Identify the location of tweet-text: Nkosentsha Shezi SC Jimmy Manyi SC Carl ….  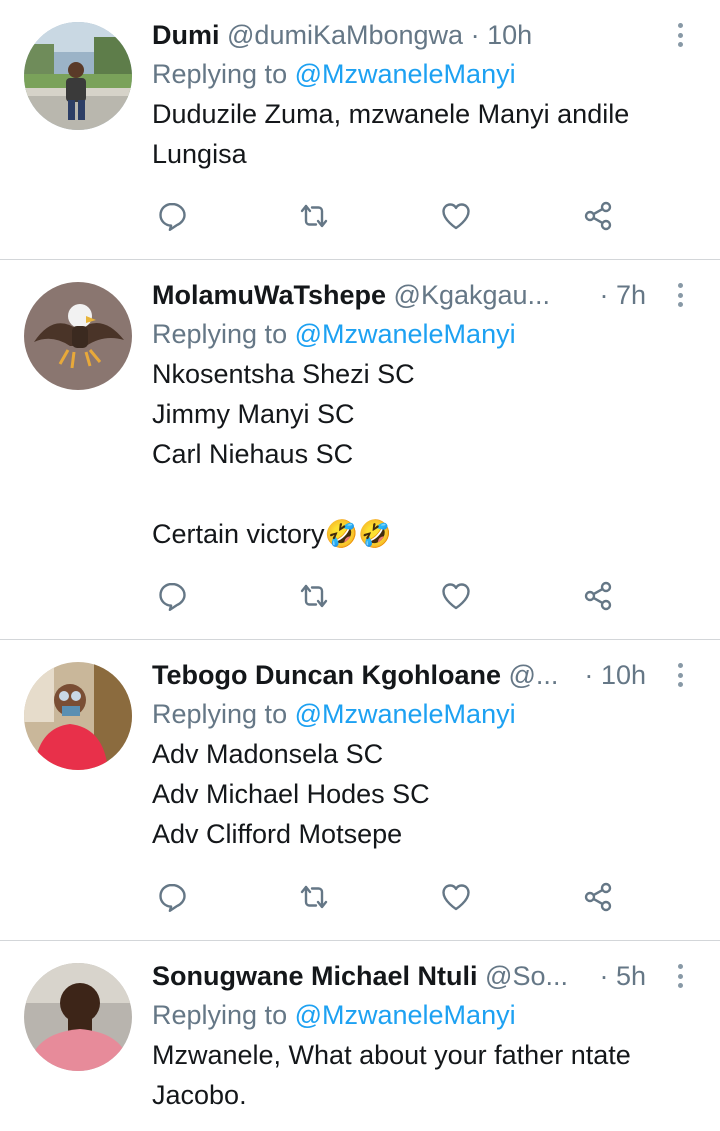
(283, 454).